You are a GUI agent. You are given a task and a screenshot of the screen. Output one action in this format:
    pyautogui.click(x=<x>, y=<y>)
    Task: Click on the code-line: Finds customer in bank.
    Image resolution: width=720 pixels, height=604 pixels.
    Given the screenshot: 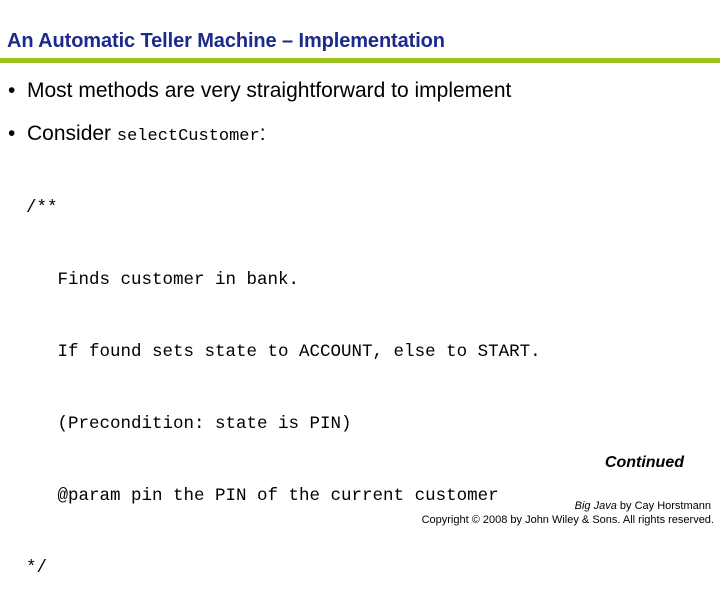 What is the action you would take?
    pyautogui.click(x=163, y=280)
    